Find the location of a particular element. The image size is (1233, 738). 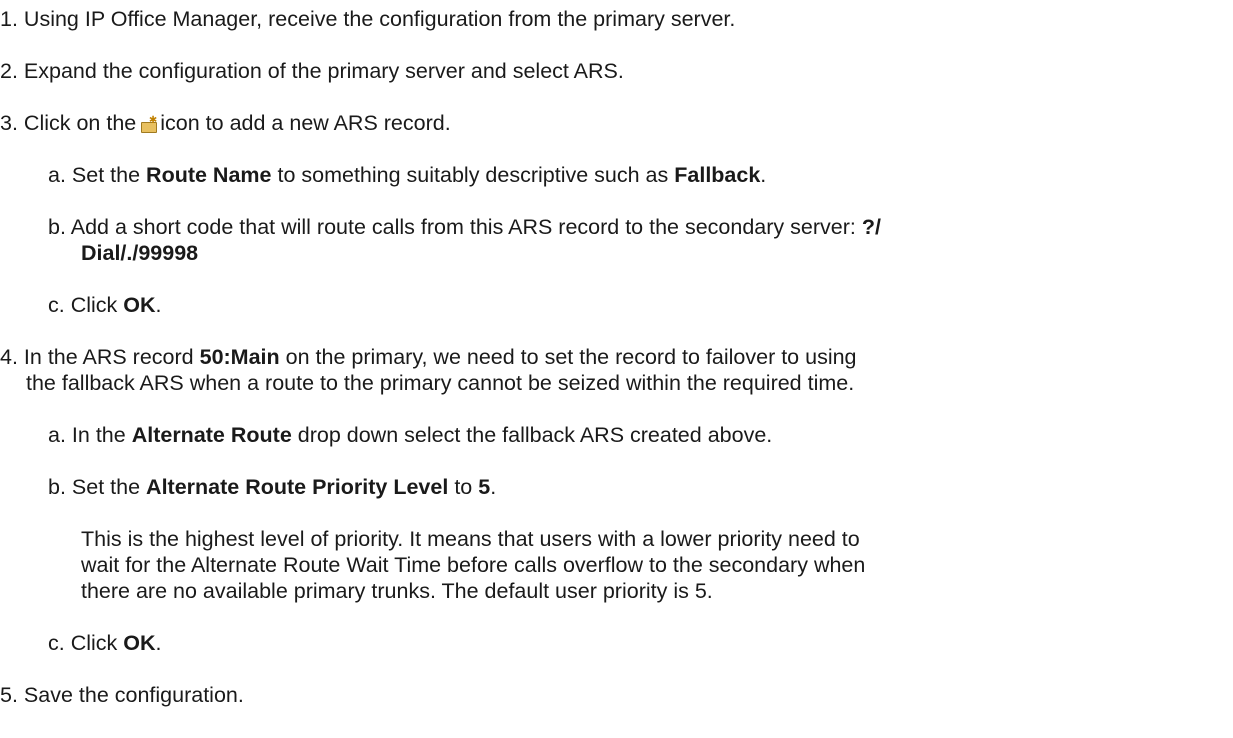

step-marker: 4. is located at coordinates (9, 357).